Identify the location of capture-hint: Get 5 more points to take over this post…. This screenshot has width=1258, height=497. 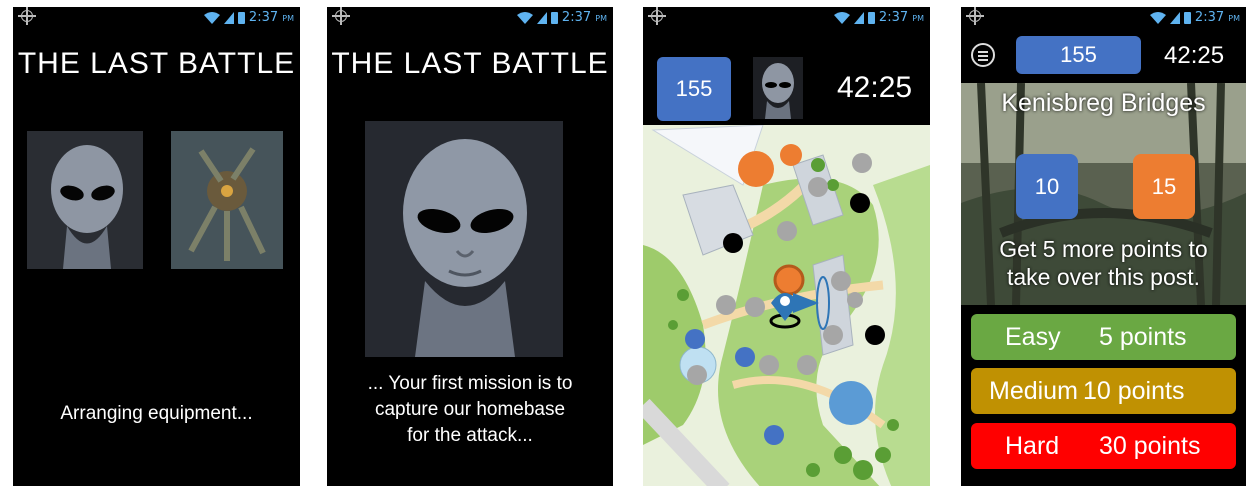
(1103, 263).